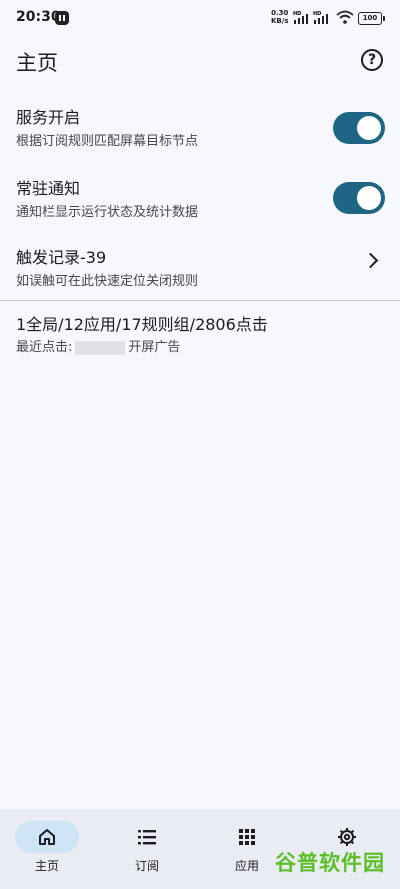 The image size is (400, 889). I want to click on home-icon, so click(47, 837).